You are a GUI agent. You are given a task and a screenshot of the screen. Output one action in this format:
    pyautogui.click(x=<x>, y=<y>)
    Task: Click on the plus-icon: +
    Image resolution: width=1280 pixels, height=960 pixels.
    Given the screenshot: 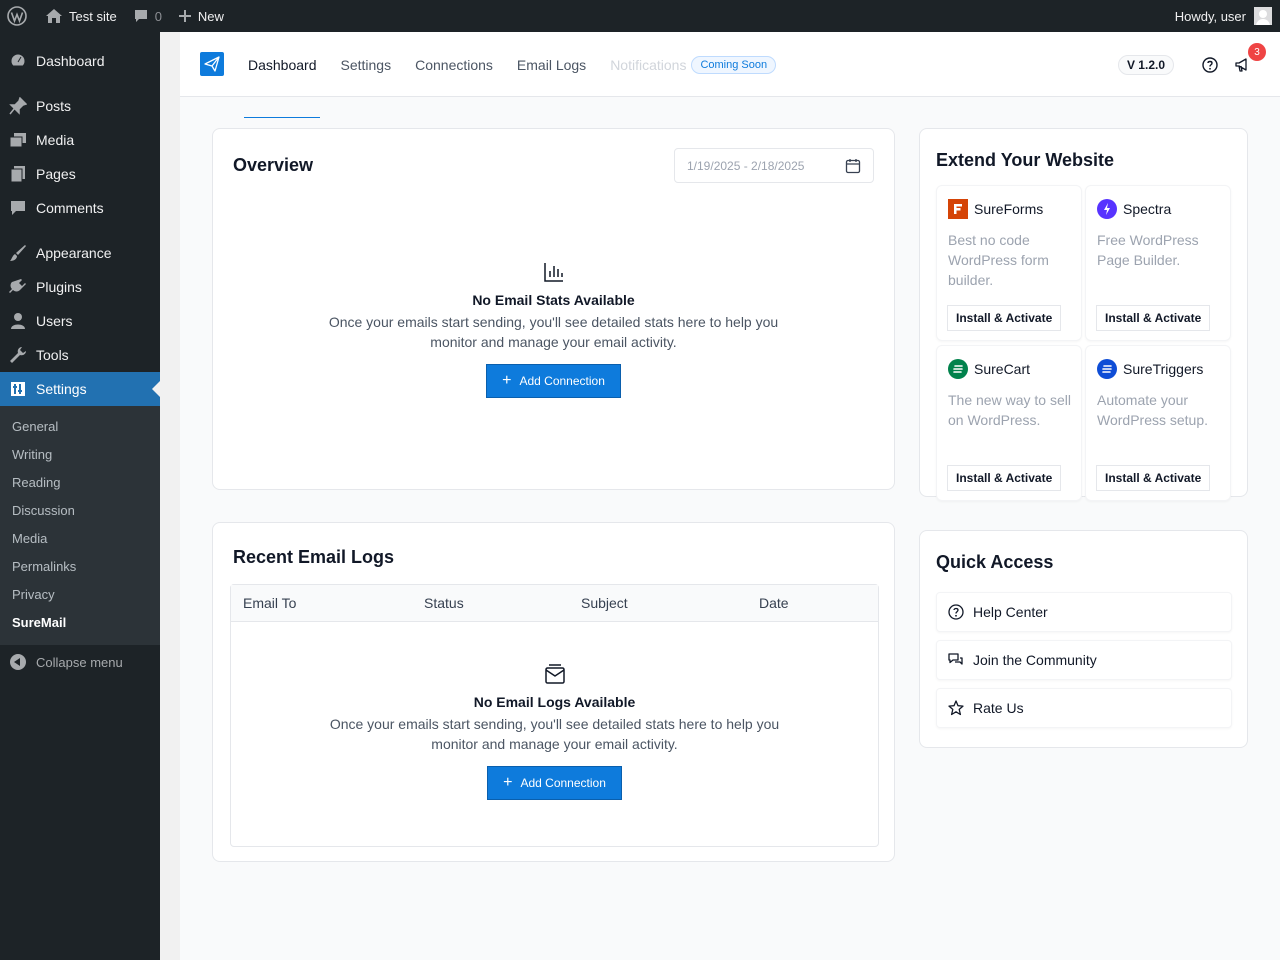 What is the action you would take?
    pyautogui.click(x=507, y=380)
    